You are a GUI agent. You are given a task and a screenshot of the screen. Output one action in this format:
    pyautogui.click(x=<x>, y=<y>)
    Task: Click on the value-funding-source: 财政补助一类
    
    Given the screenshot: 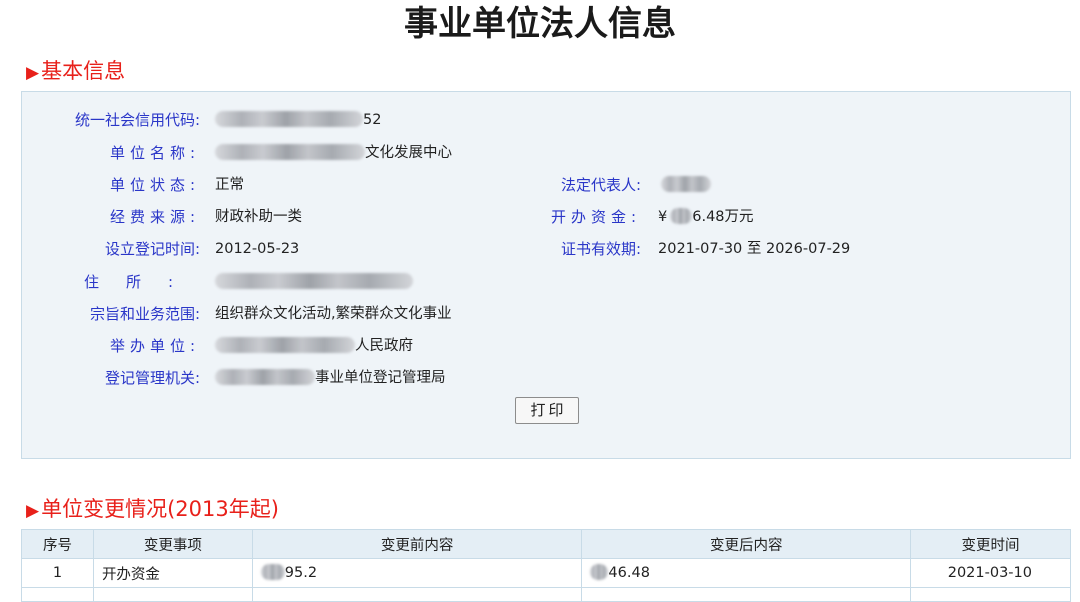 What is the action you would take?
    pyautogui.click(x=258, y=217)
    